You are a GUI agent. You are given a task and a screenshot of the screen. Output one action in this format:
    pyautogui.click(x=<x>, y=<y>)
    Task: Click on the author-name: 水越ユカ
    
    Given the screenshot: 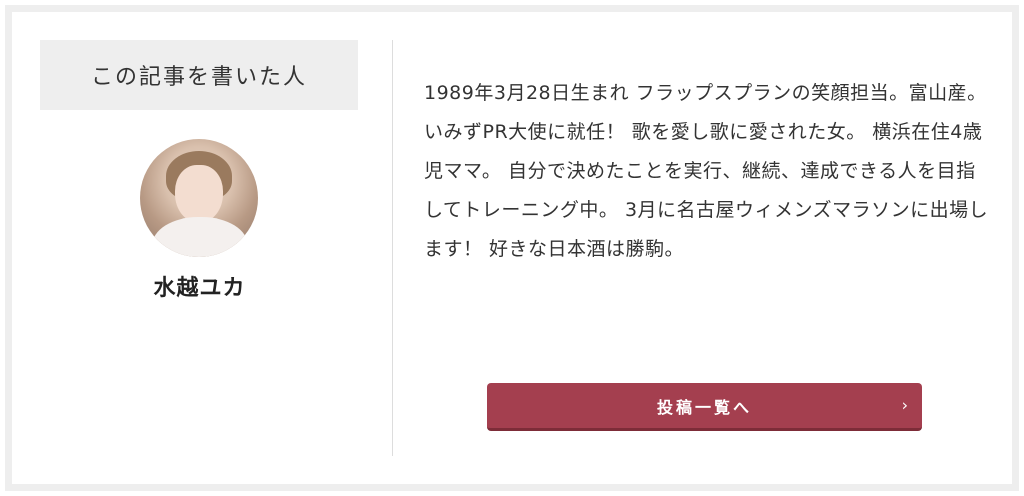 What is the action you would take?
    pyautogui.click(x=199, y=286)
    